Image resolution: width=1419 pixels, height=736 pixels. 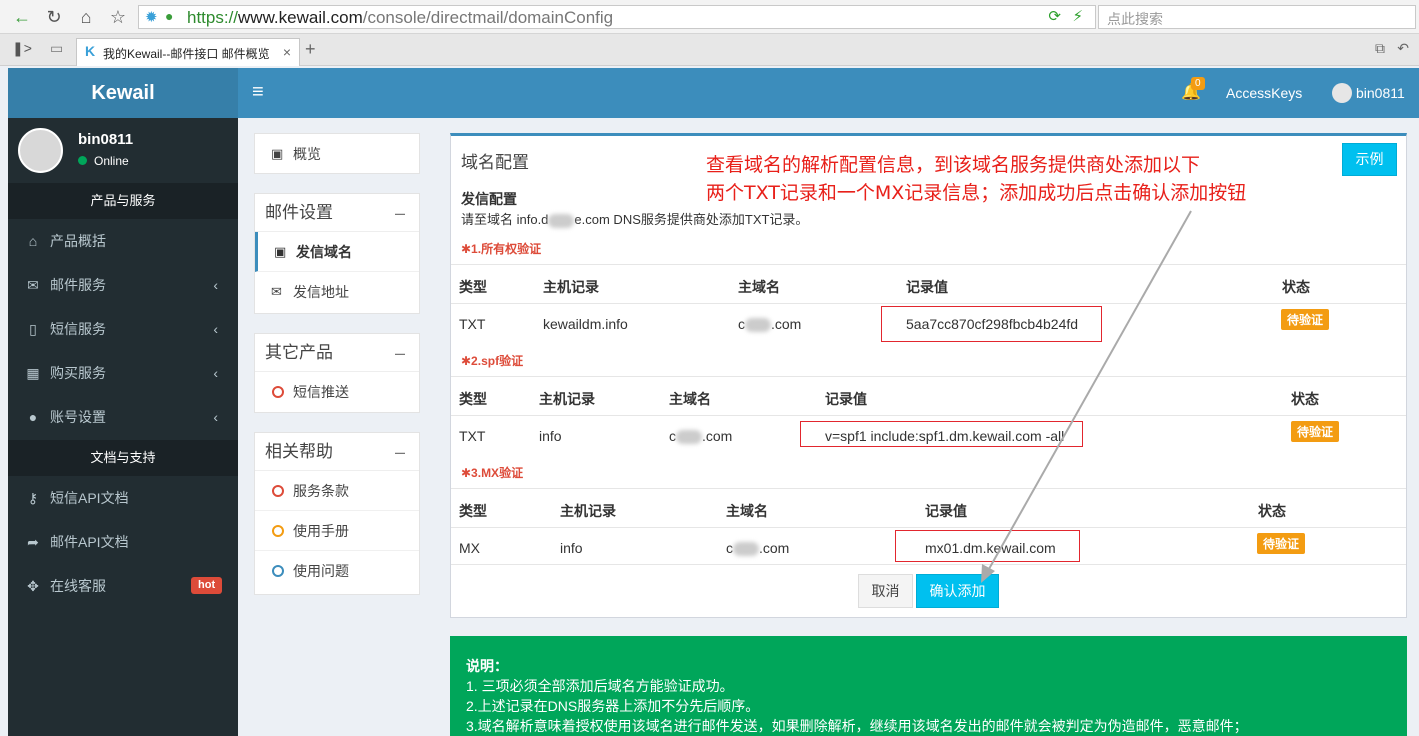 What do you see at coordinates (337, 531) in the screenshot?
I see `manual-link: 使用手册` at bounding box center [337, 531].